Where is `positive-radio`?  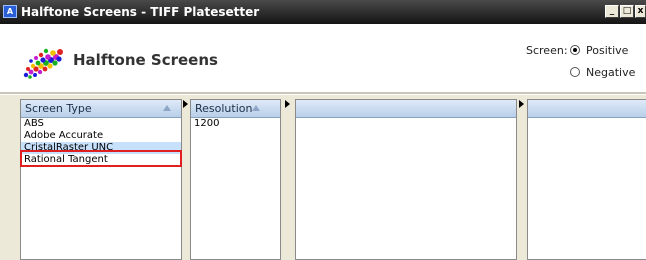 positive-radio is located at coordinates (575, 50).